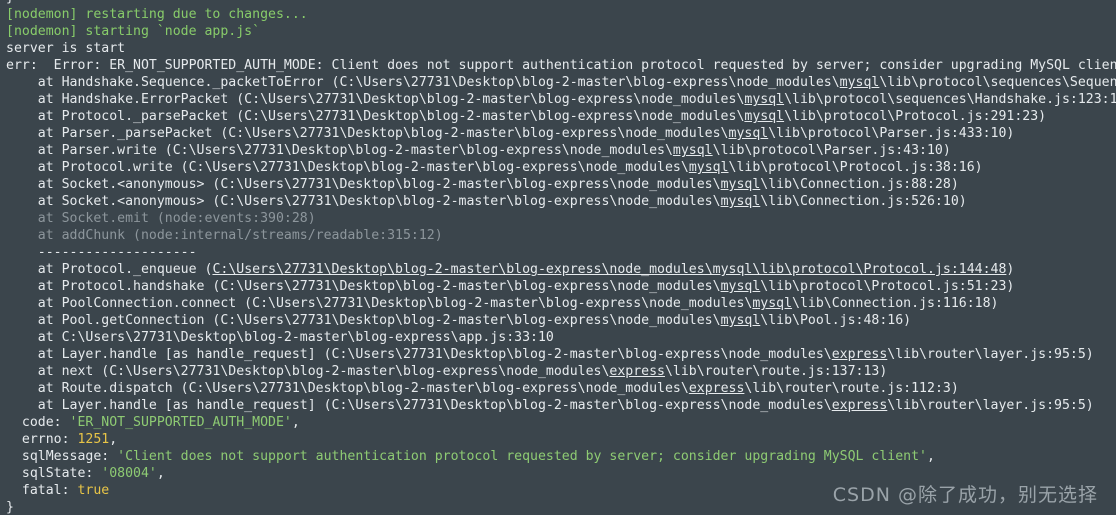  I want to click on stack-socket-anonymous-1-link: mysql, so click(741, 184).